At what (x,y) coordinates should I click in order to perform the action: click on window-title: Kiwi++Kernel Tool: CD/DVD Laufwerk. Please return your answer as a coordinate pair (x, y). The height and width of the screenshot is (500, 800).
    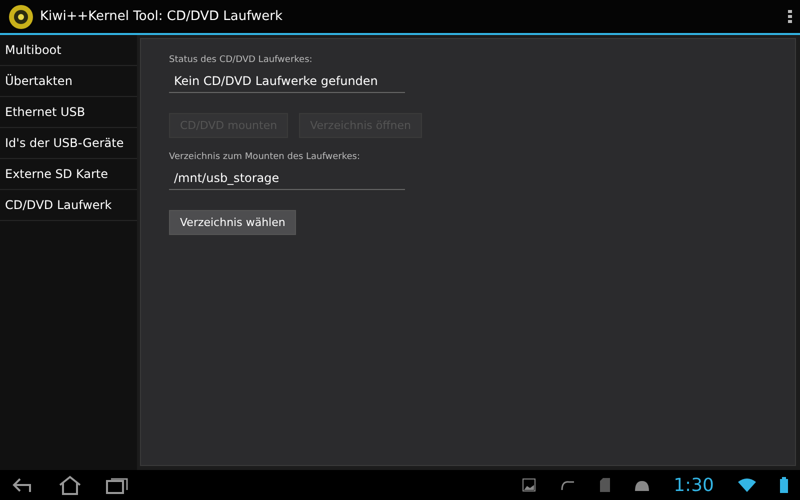
    Looking at the image, I should click on (162, 16).